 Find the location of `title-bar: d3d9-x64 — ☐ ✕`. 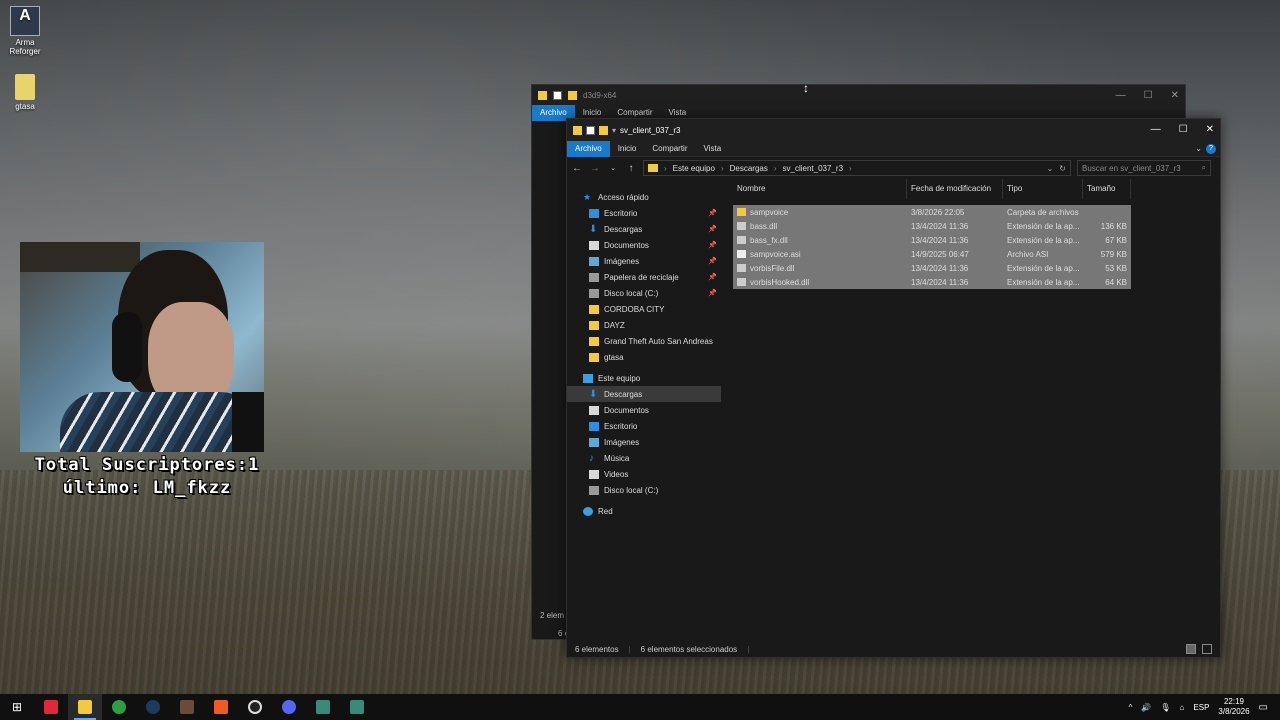

title-bar: d3d9-x64 — ☐ ✕ is located at coordinates (858, 95).